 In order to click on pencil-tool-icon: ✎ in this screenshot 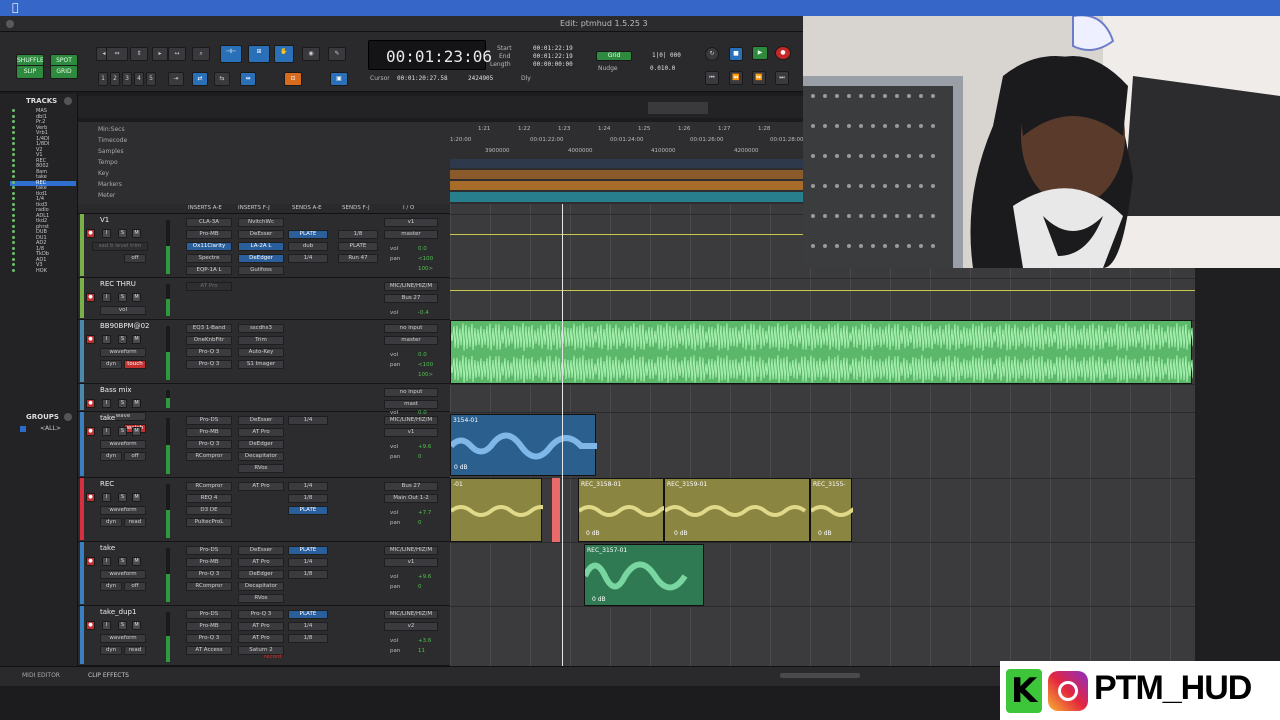, I will do `click(337, 54)`.